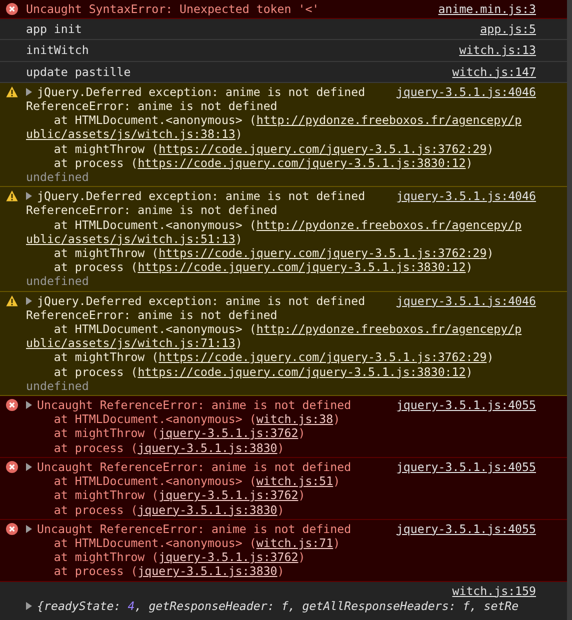 The width and height of the screenshot is (572, 620). I want to click on file-link: ublic/assets/js/witch.js:51:13, so click(131, 239).